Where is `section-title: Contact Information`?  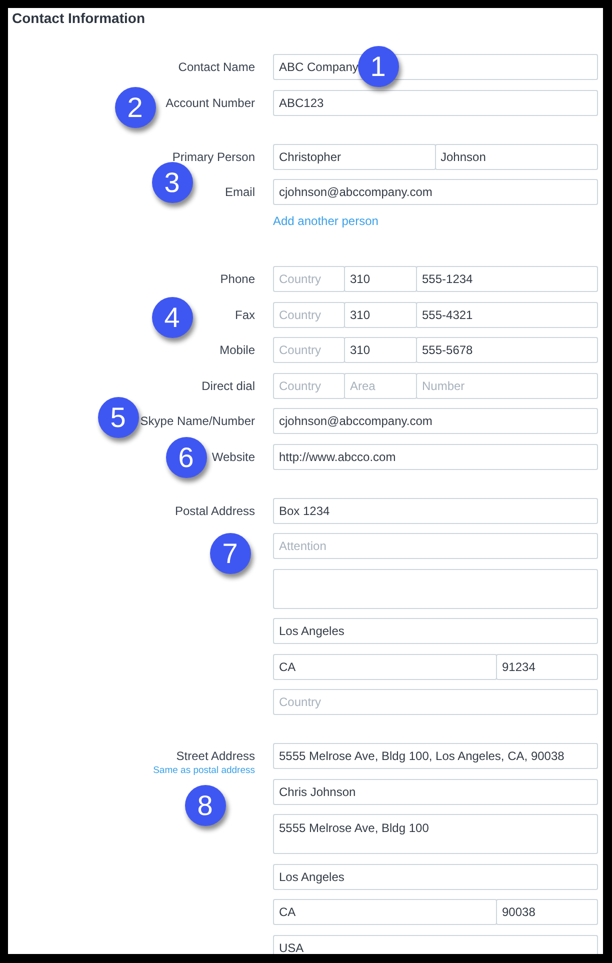
section-title: Contact Information is located at coordinates (78, 18).